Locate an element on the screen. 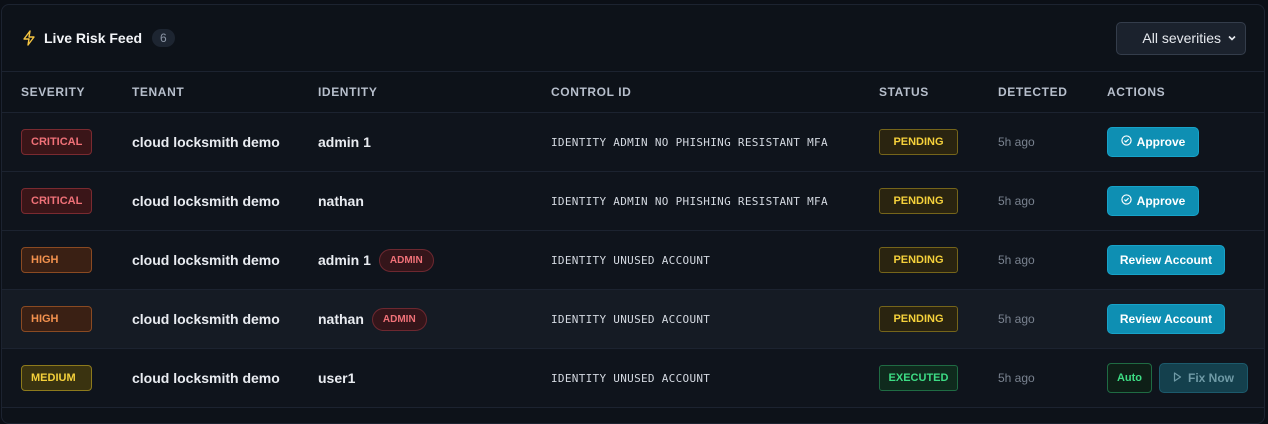 The image size is (1268, 424). count-badge: 6 is located at coordinates (163, 38).